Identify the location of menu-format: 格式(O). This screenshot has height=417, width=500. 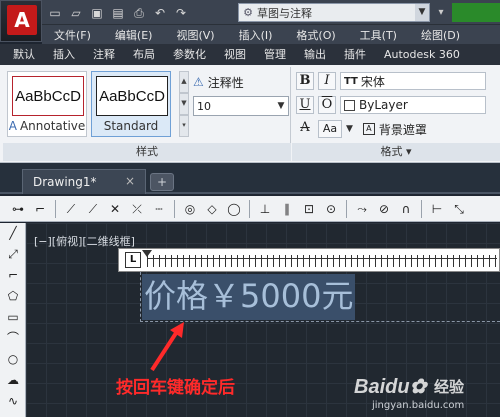
(315, 35).